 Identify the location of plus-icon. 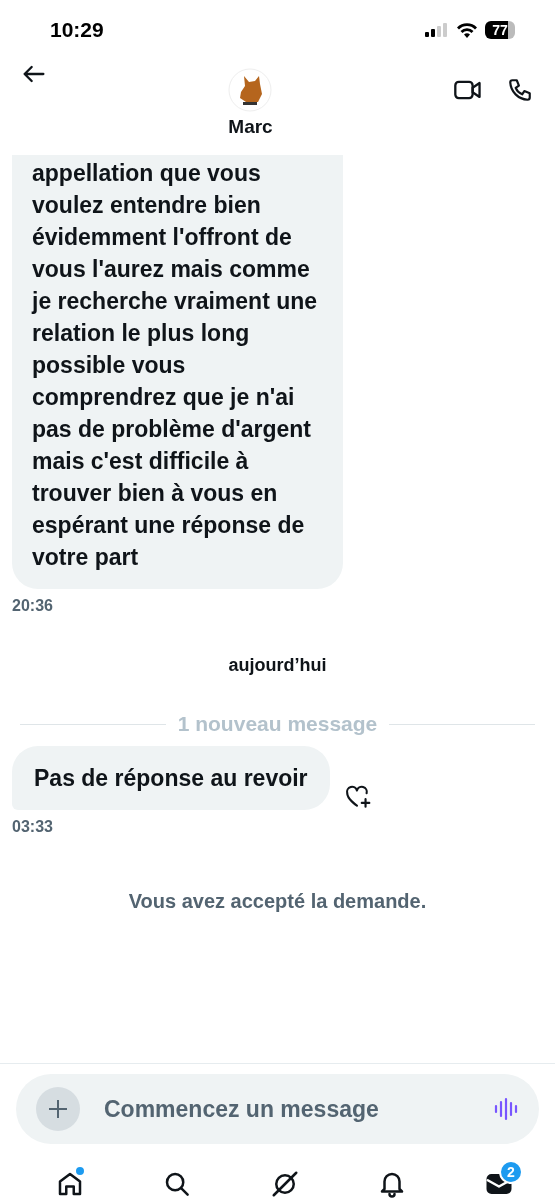
(58, 1109).